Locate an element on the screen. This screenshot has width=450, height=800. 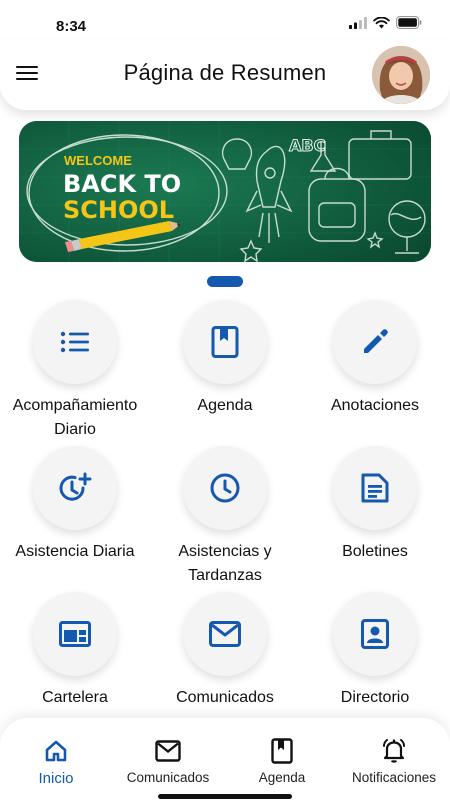
tile-acompanamiento-diario: Acompañamiento Diario is located at coordinates (75, 371).